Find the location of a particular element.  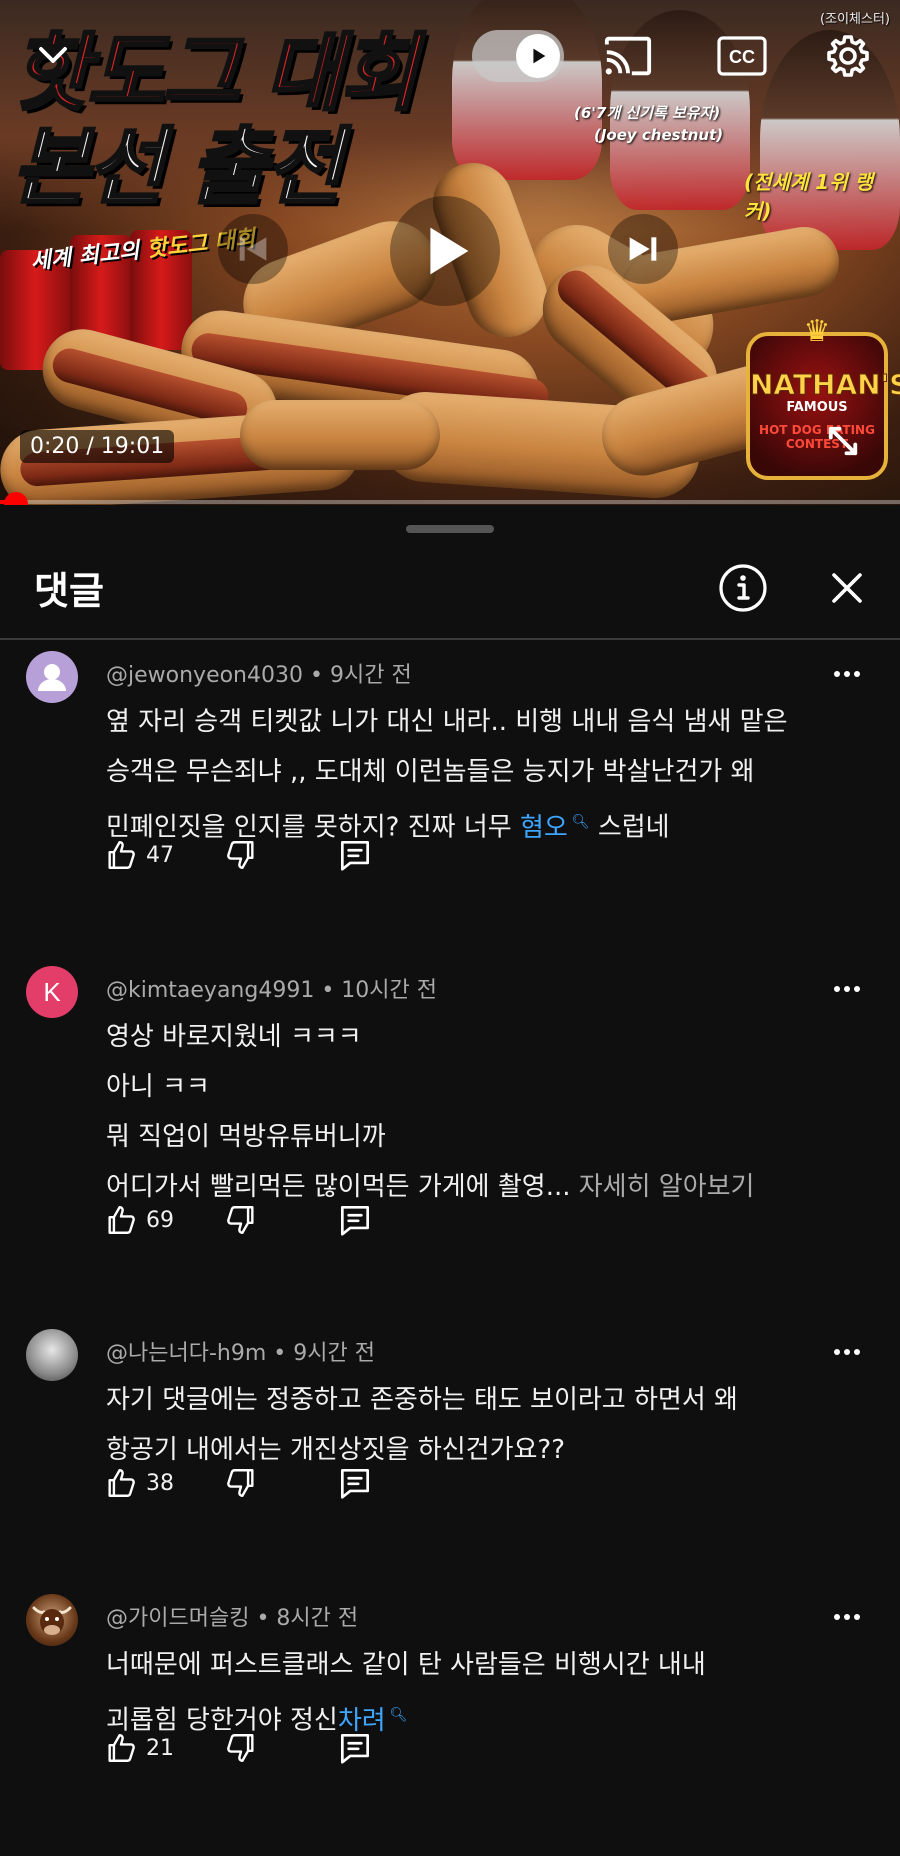

like-count: 21 is located at coordinates (160, 1748).